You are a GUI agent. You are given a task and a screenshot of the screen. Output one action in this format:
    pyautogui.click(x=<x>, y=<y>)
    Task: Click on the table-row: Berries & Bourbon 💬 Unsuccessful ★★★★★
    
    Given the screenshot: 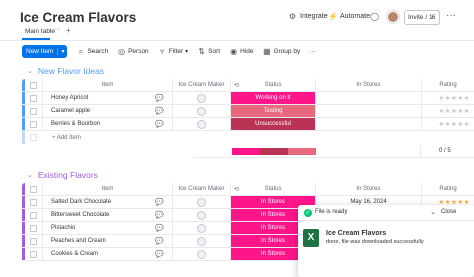 What is the action you would take?
    pyautogui.click(x=248, y=124)
    